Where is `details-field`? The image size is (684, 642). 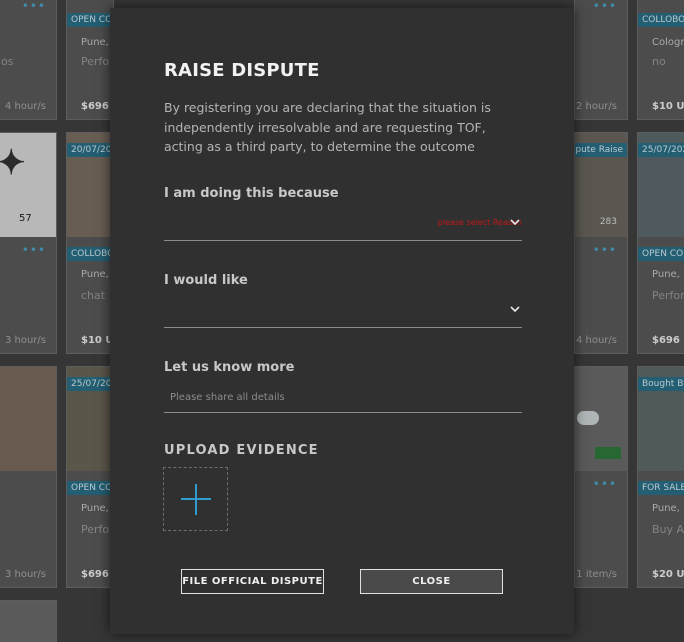 details-field is located at coordinates (343, 398).